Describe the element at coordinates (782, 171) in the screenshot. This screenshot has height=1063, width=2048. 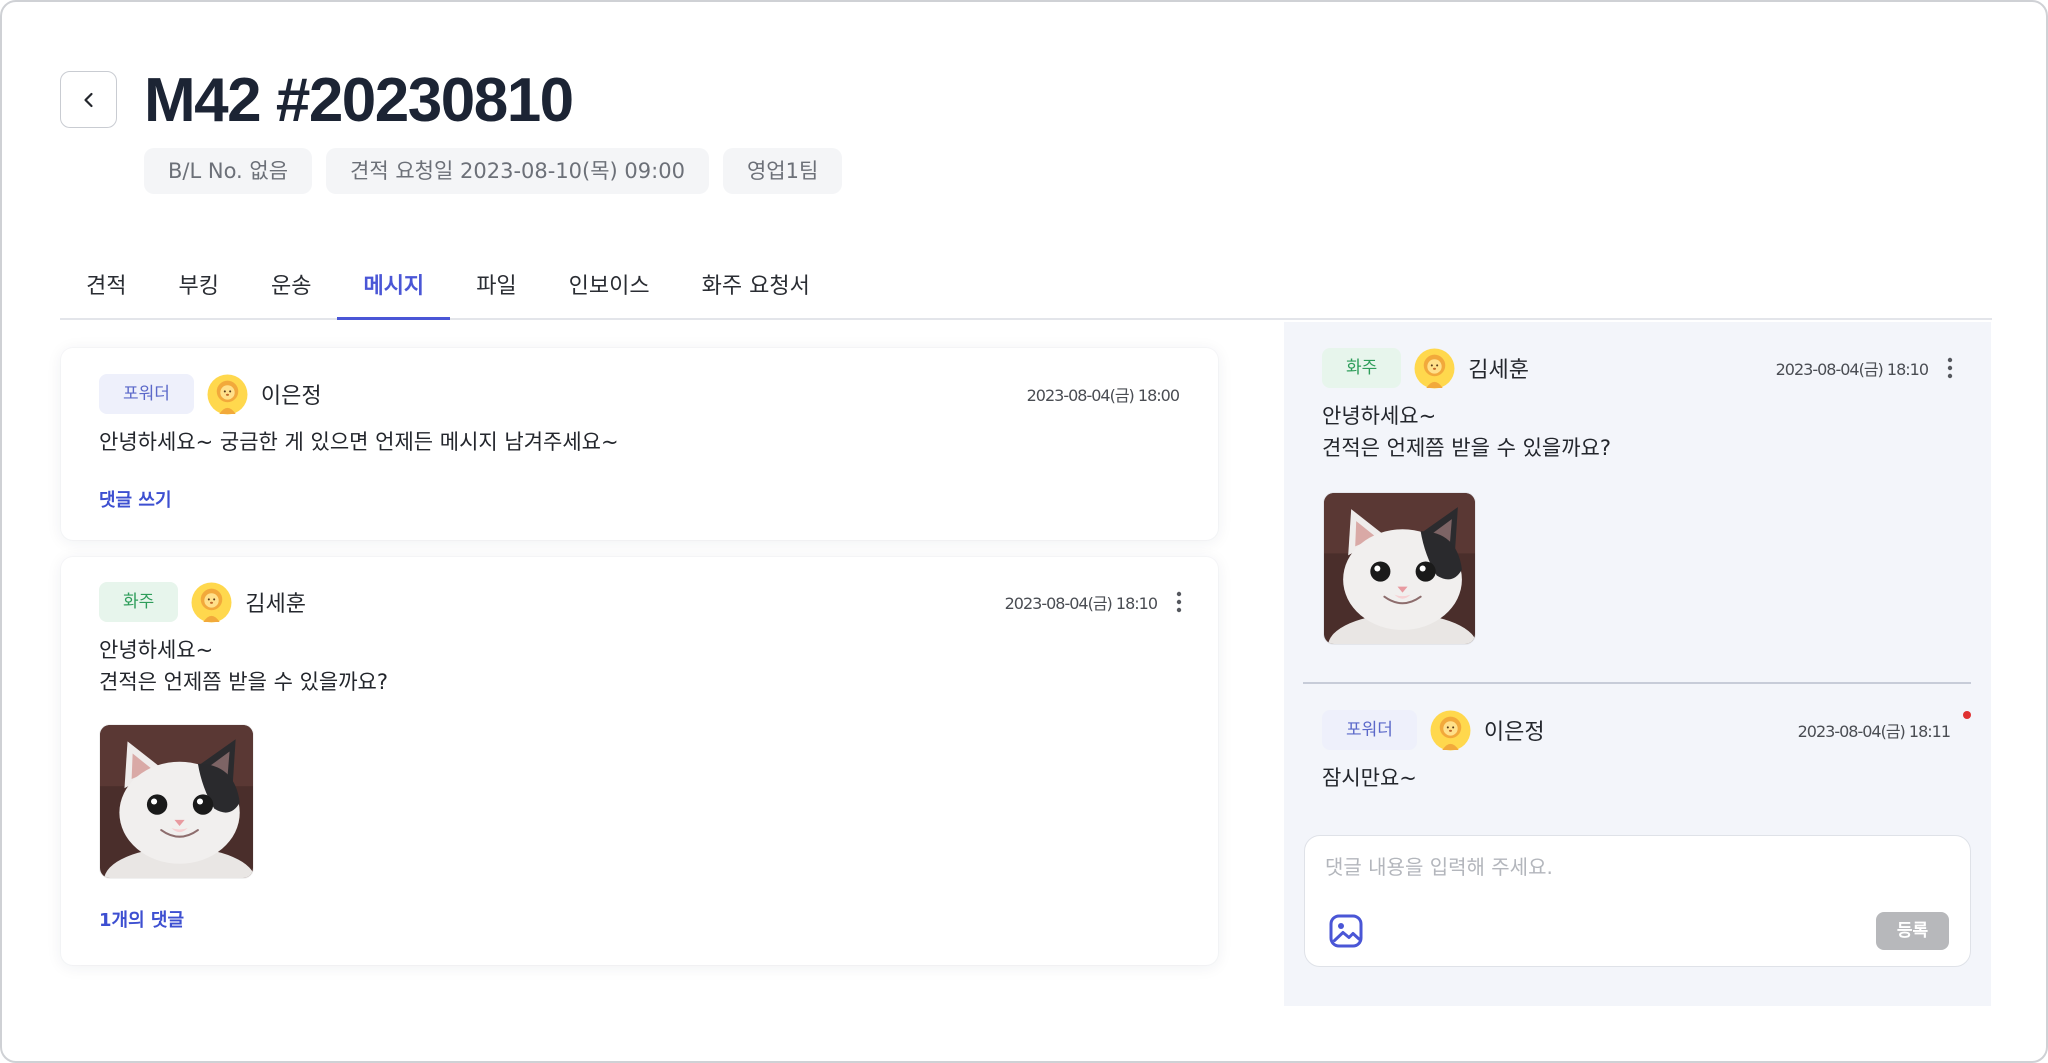
I see `team-chip: 영업1팀` at that location.